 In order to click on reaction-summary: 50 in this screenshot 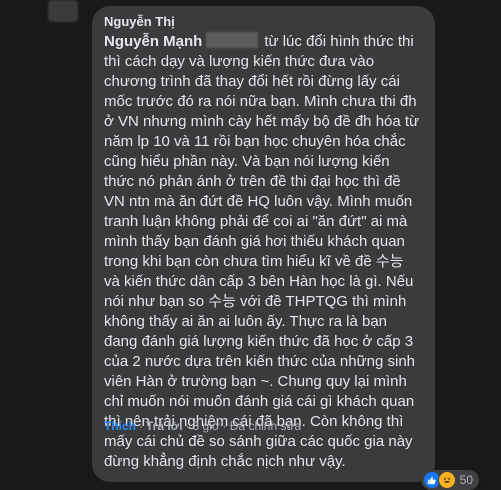, I will do `click(449, 480)`.